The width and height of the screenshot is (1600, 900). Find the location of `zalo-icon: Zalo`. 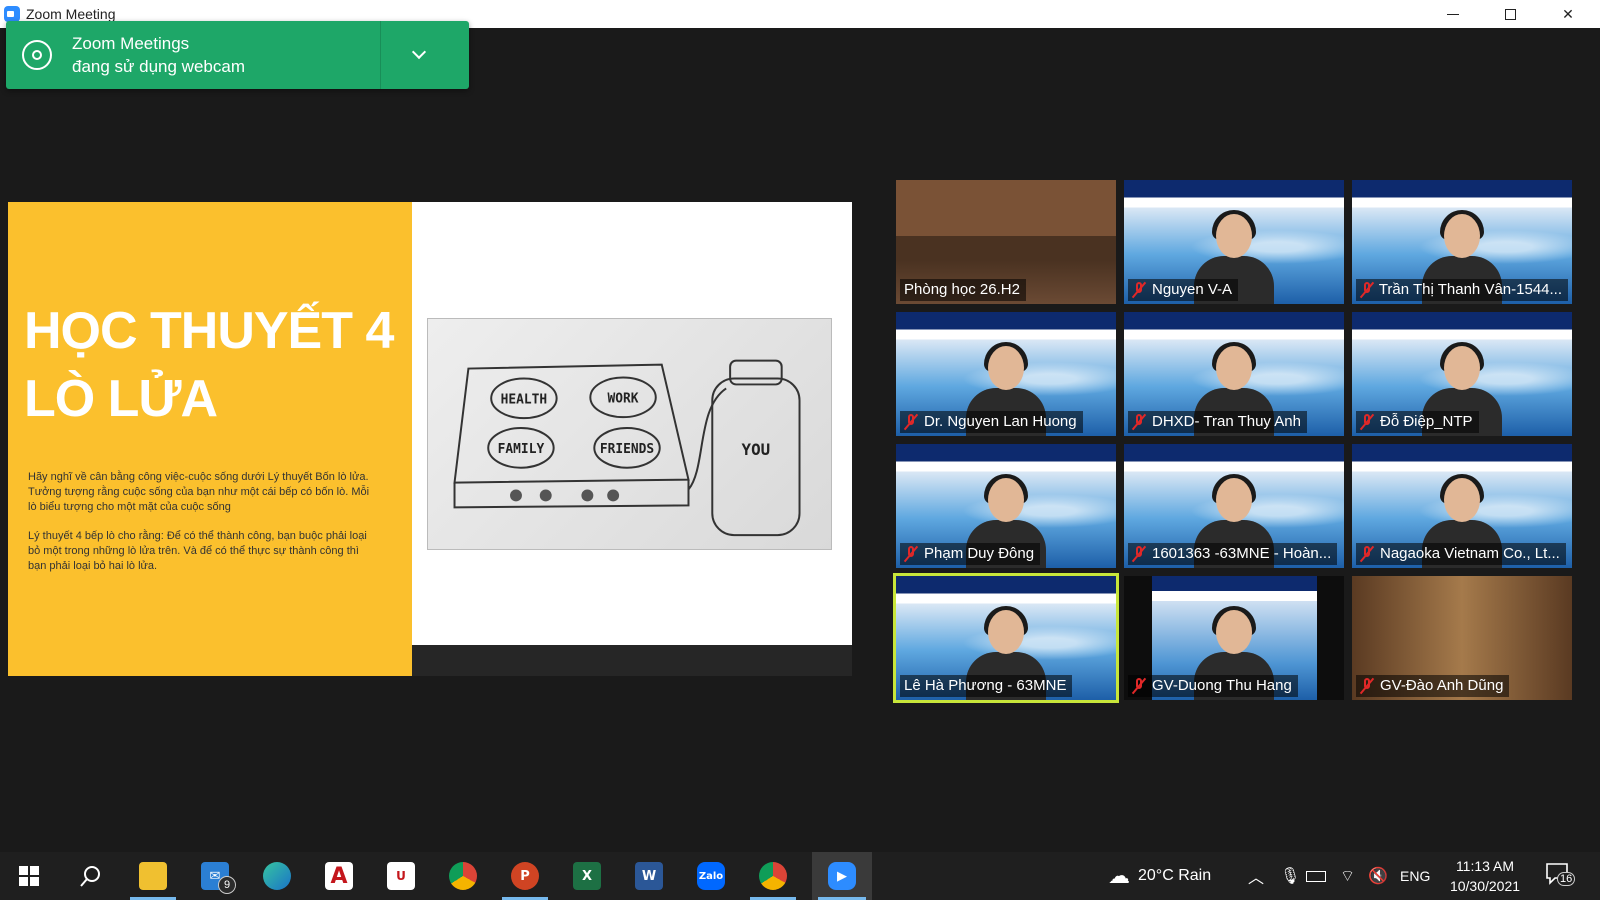

zalo-icon: Zalo is located at coordinates (711, 876).